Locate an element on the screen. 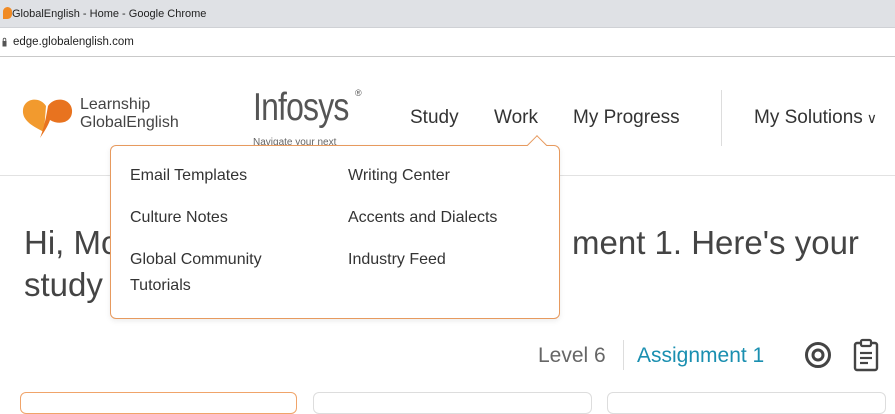  nav-my-progress: My Progress is located at coordinates (626, 118).